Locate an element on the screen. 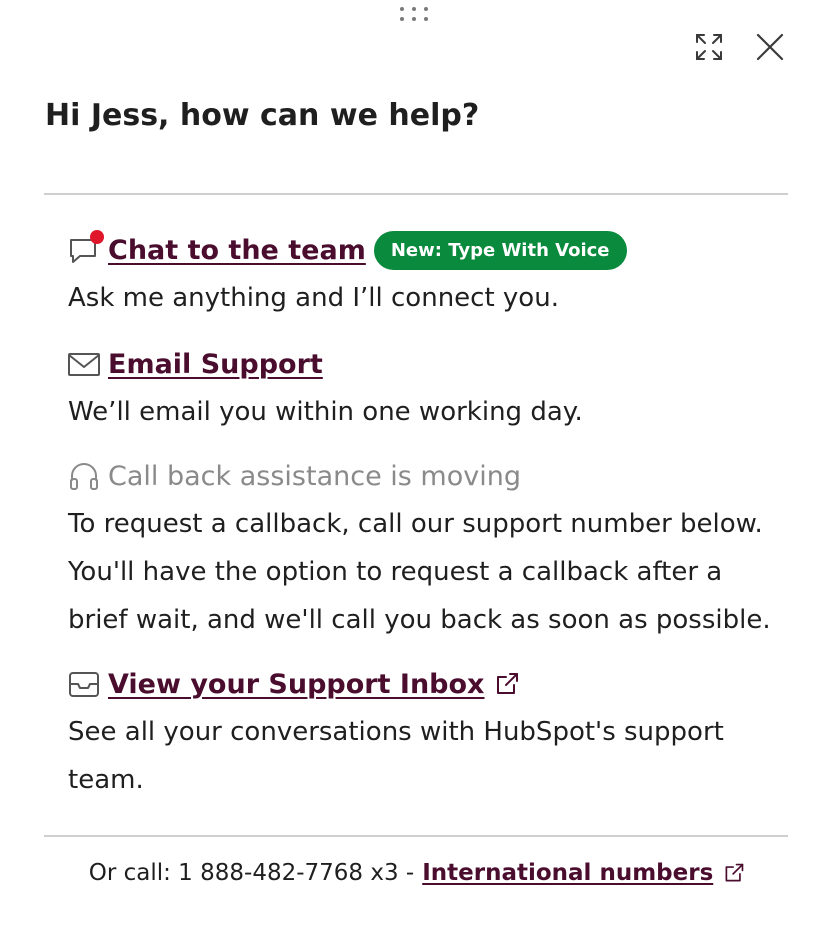 The width and height of the screenshot is (834, 938). close-button is located at coordinates (770, 47).